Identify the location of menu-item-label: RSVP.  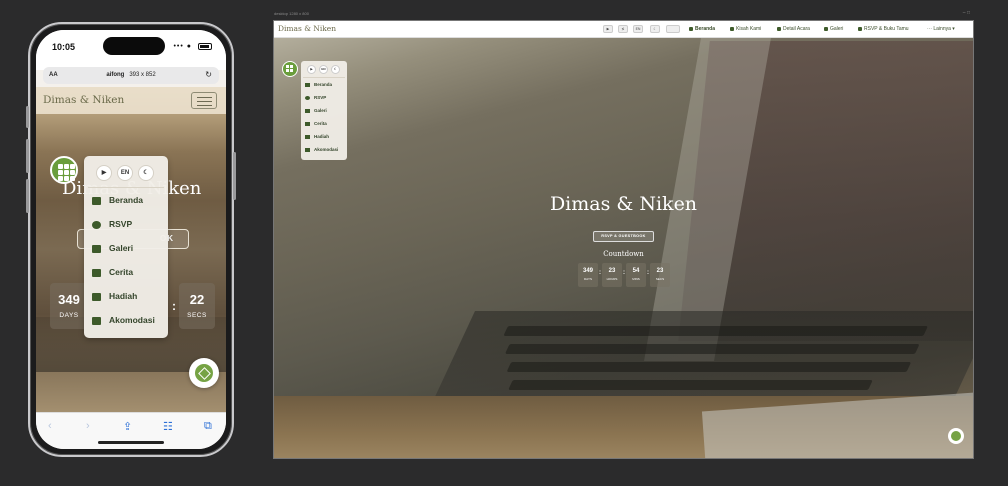
(320, 97).